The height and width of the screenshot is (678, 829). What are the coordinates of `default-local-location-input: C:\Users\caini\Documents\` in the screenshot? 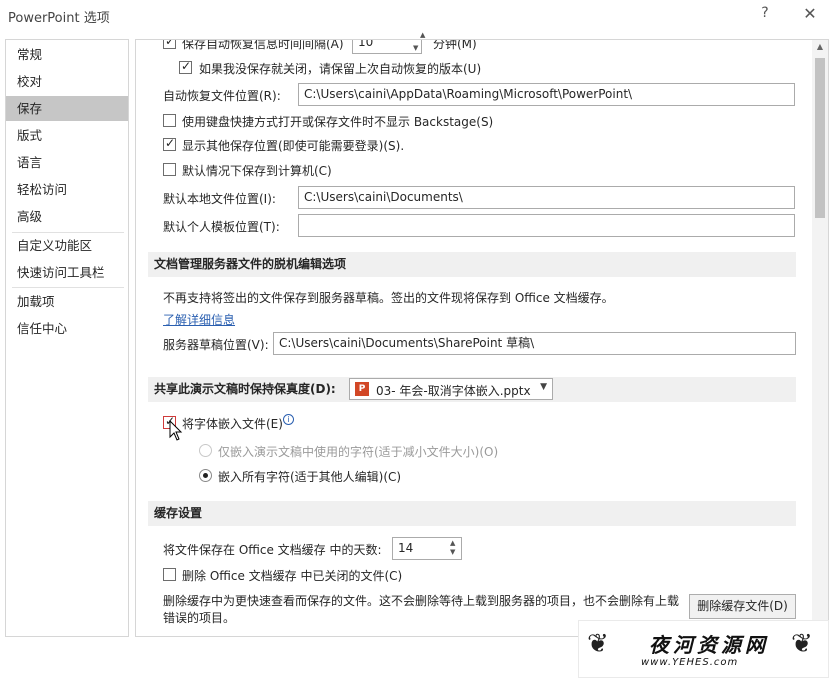 It's located at (546, 197).